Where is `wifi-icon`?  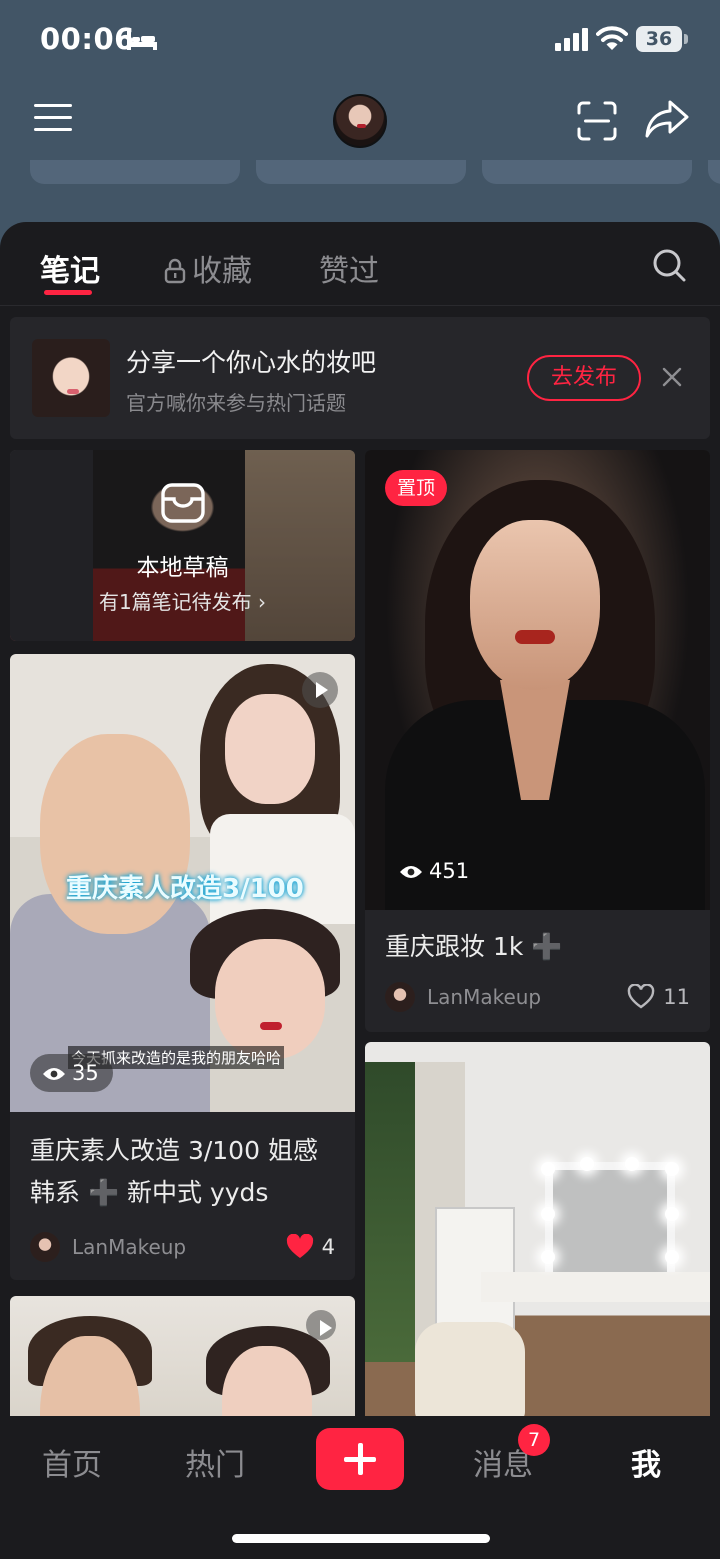 wifi-icon is located at coordinates (612, 38).